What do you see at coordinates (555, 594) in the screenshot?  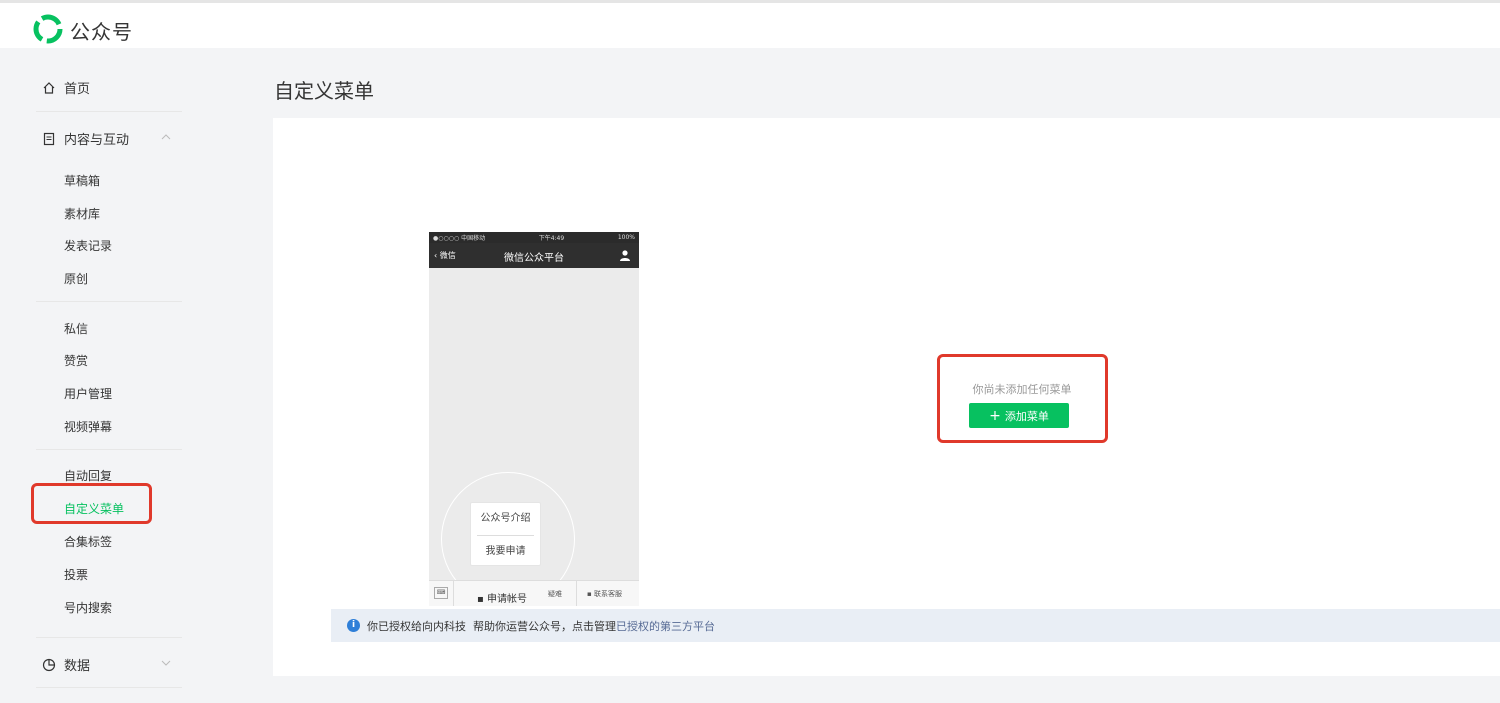 I see `phone-menu-faq: 疑难` at bounding box center [555, 594].